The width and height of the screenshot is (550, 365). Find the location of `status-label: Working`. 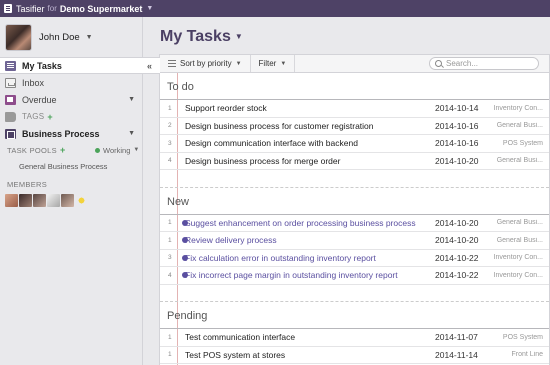

status-label: Working is located at coordinates (117, 150).